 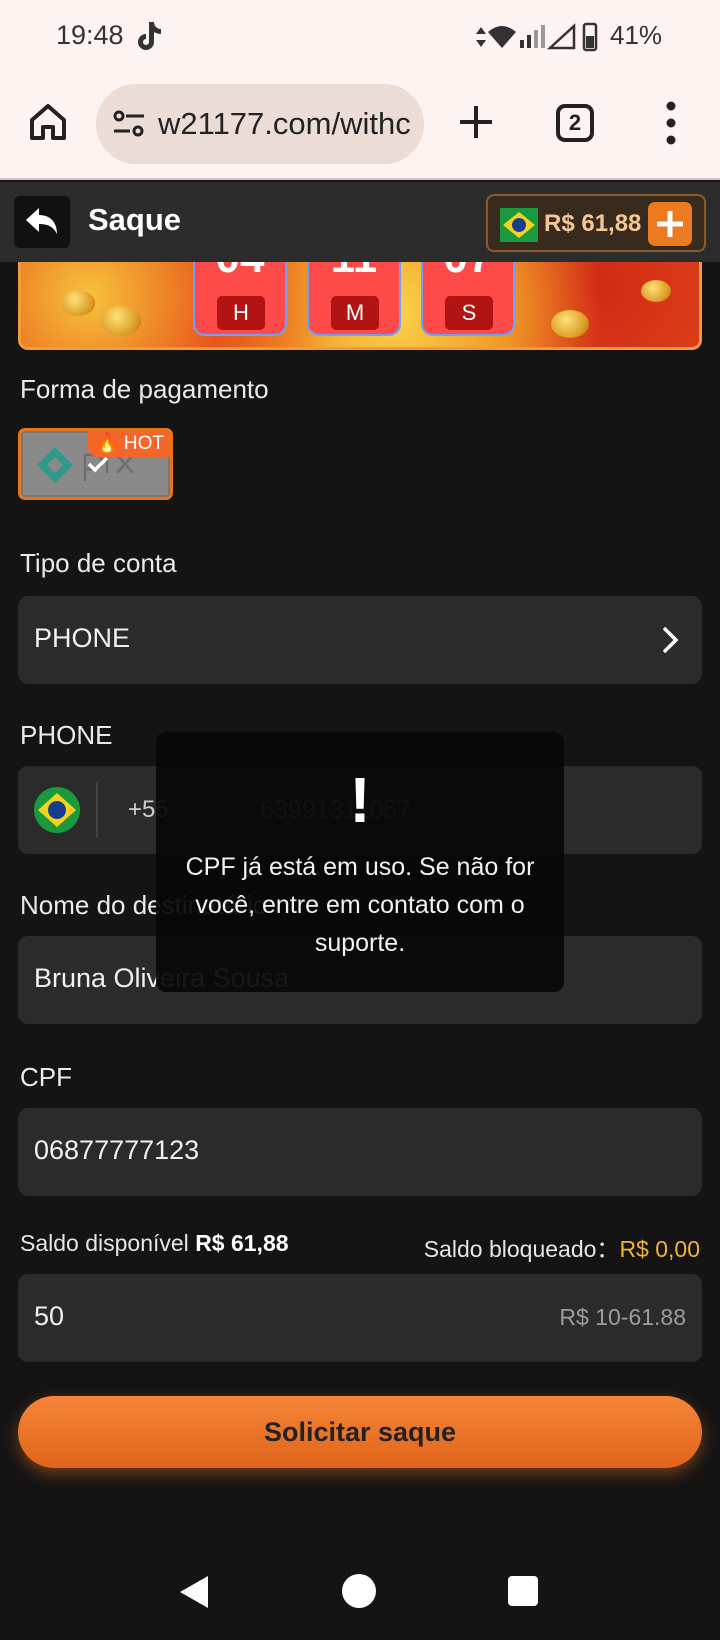 I want to click on chevron-right-icon, so click(x=670, y=640).